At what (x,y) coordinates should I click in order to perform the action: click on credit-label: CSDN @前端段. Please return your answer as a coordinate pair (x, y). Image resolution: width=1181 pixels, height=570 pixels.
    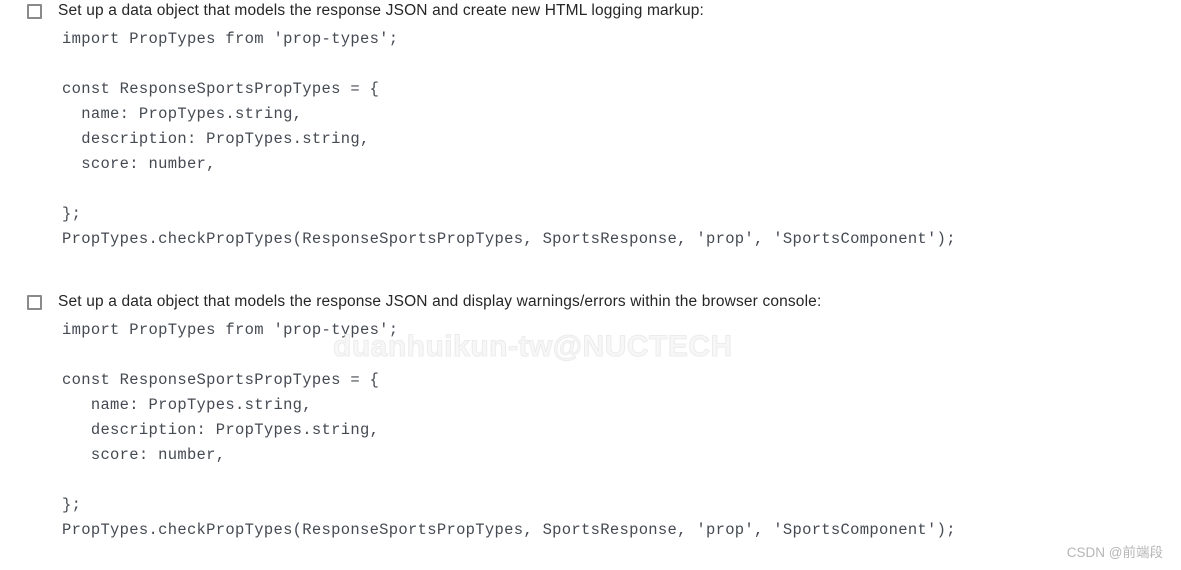
    Looking at the image, I should click on (1114, 552).